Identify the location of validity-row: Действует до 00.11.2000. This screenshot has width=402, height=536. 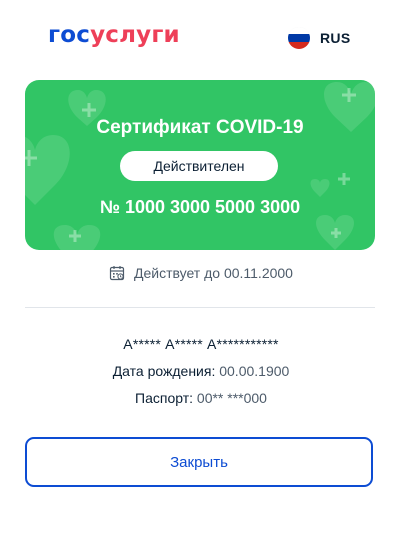
(201, 273).